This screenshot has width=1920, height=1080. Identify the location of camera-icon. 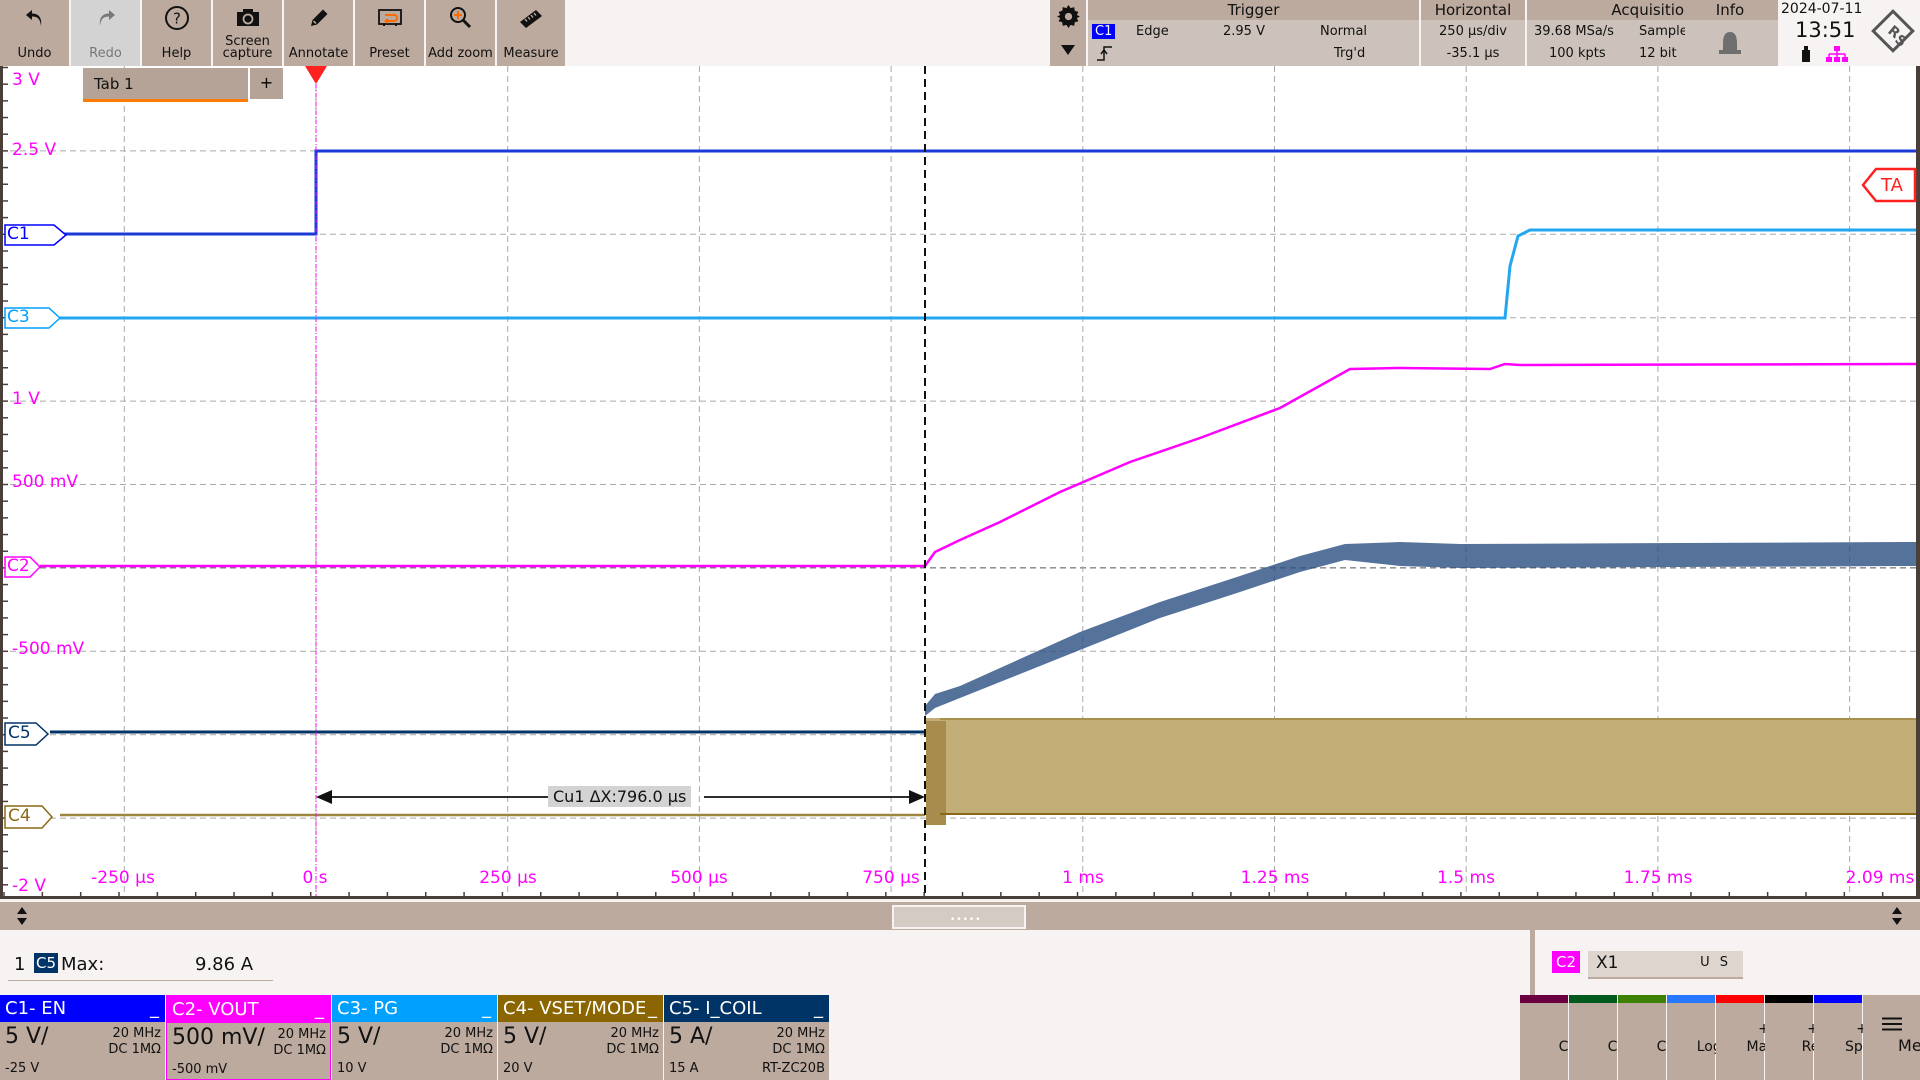
(247, 18).